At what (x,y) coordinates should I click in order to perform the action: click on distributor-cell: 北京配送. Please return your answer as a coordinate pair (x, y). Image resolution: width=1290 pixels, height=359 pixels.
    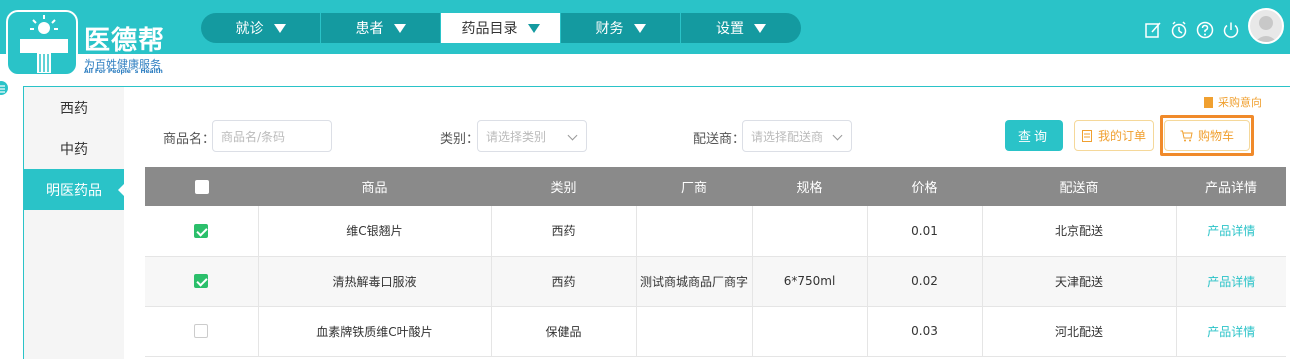
    Looking at the image, I should click on (1078, 231).